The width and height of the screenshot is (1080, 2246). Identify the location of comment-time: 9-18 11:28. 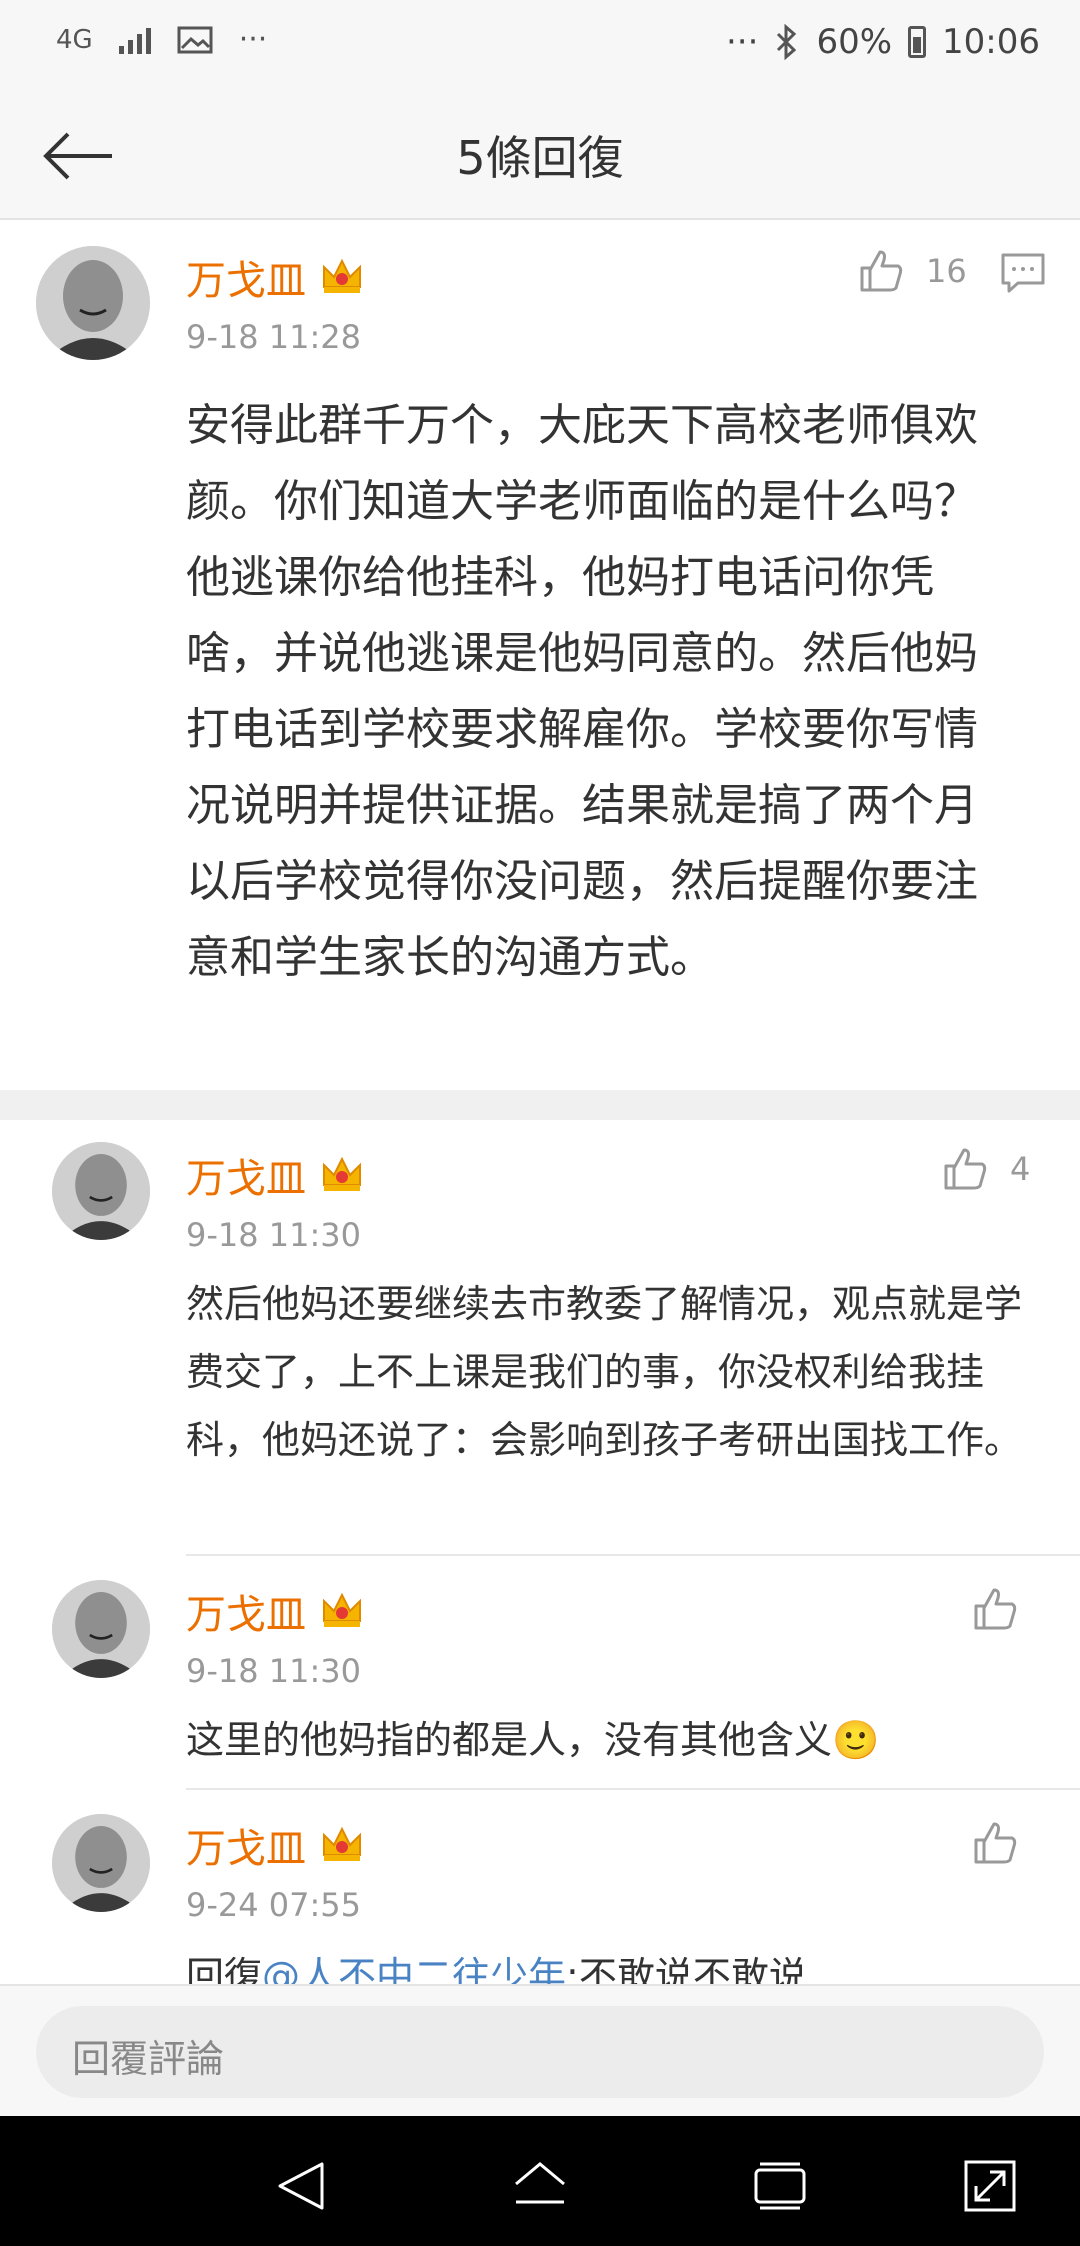
(274, 337).